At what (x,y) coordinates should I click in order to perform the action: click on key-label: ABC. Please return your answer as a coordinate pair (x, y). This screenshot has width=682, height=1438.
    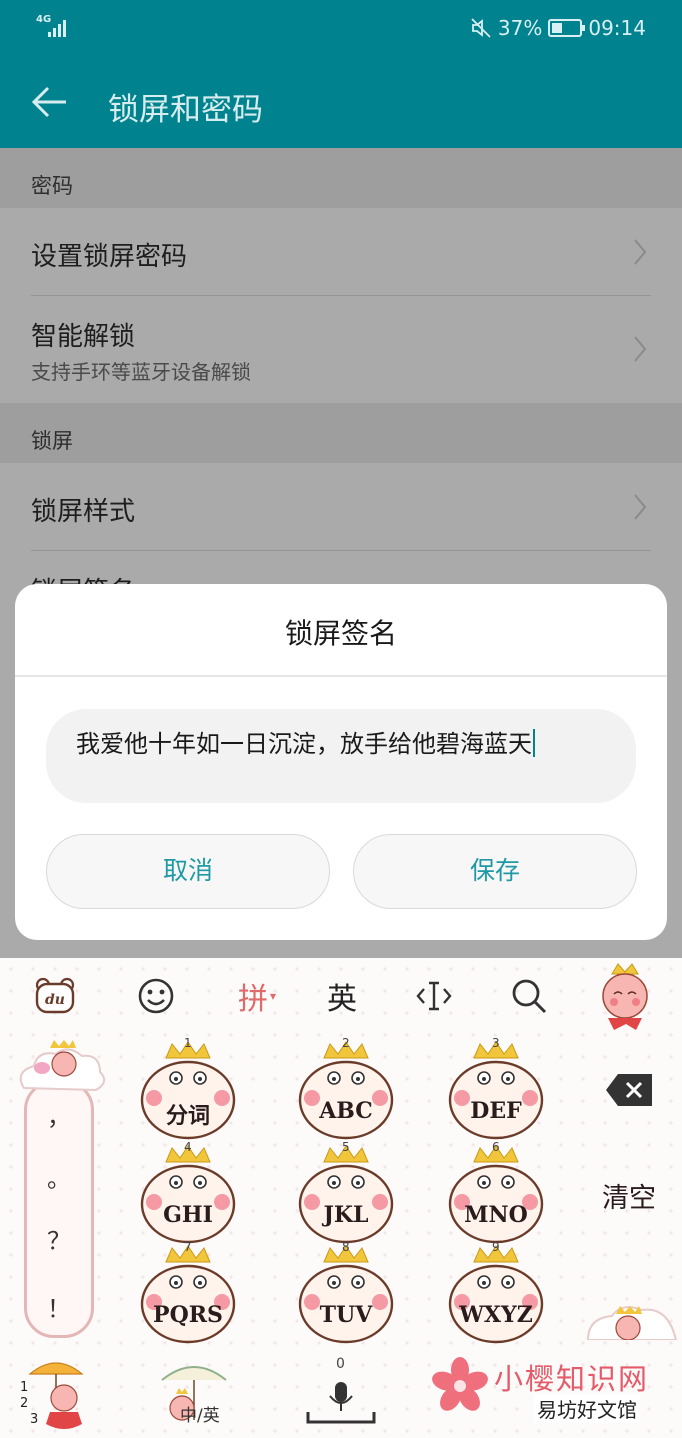
    Looking at the image, I should click on (346, 1111).